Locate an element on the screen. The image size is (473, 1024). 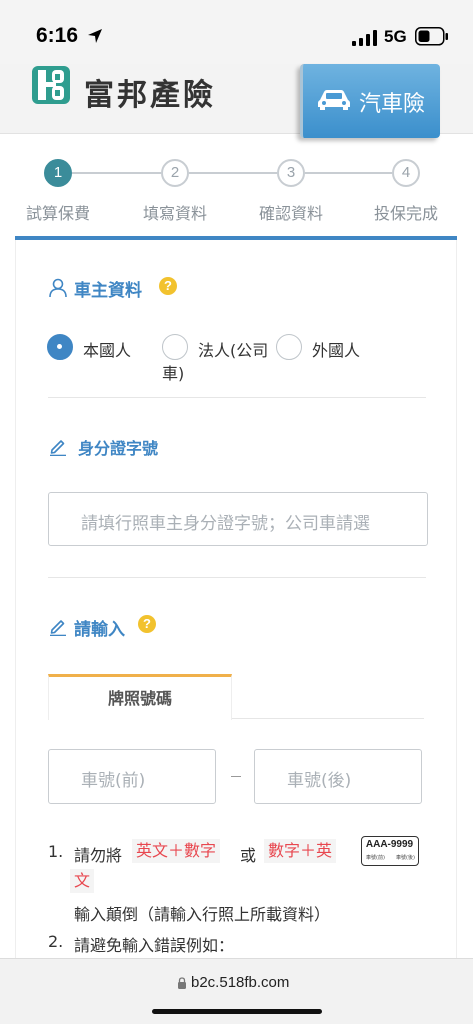
progress-steps: 1 2 3 4 試算保費 填寫資料 確認資料 投保完成 is located at coordinates (236, 195).